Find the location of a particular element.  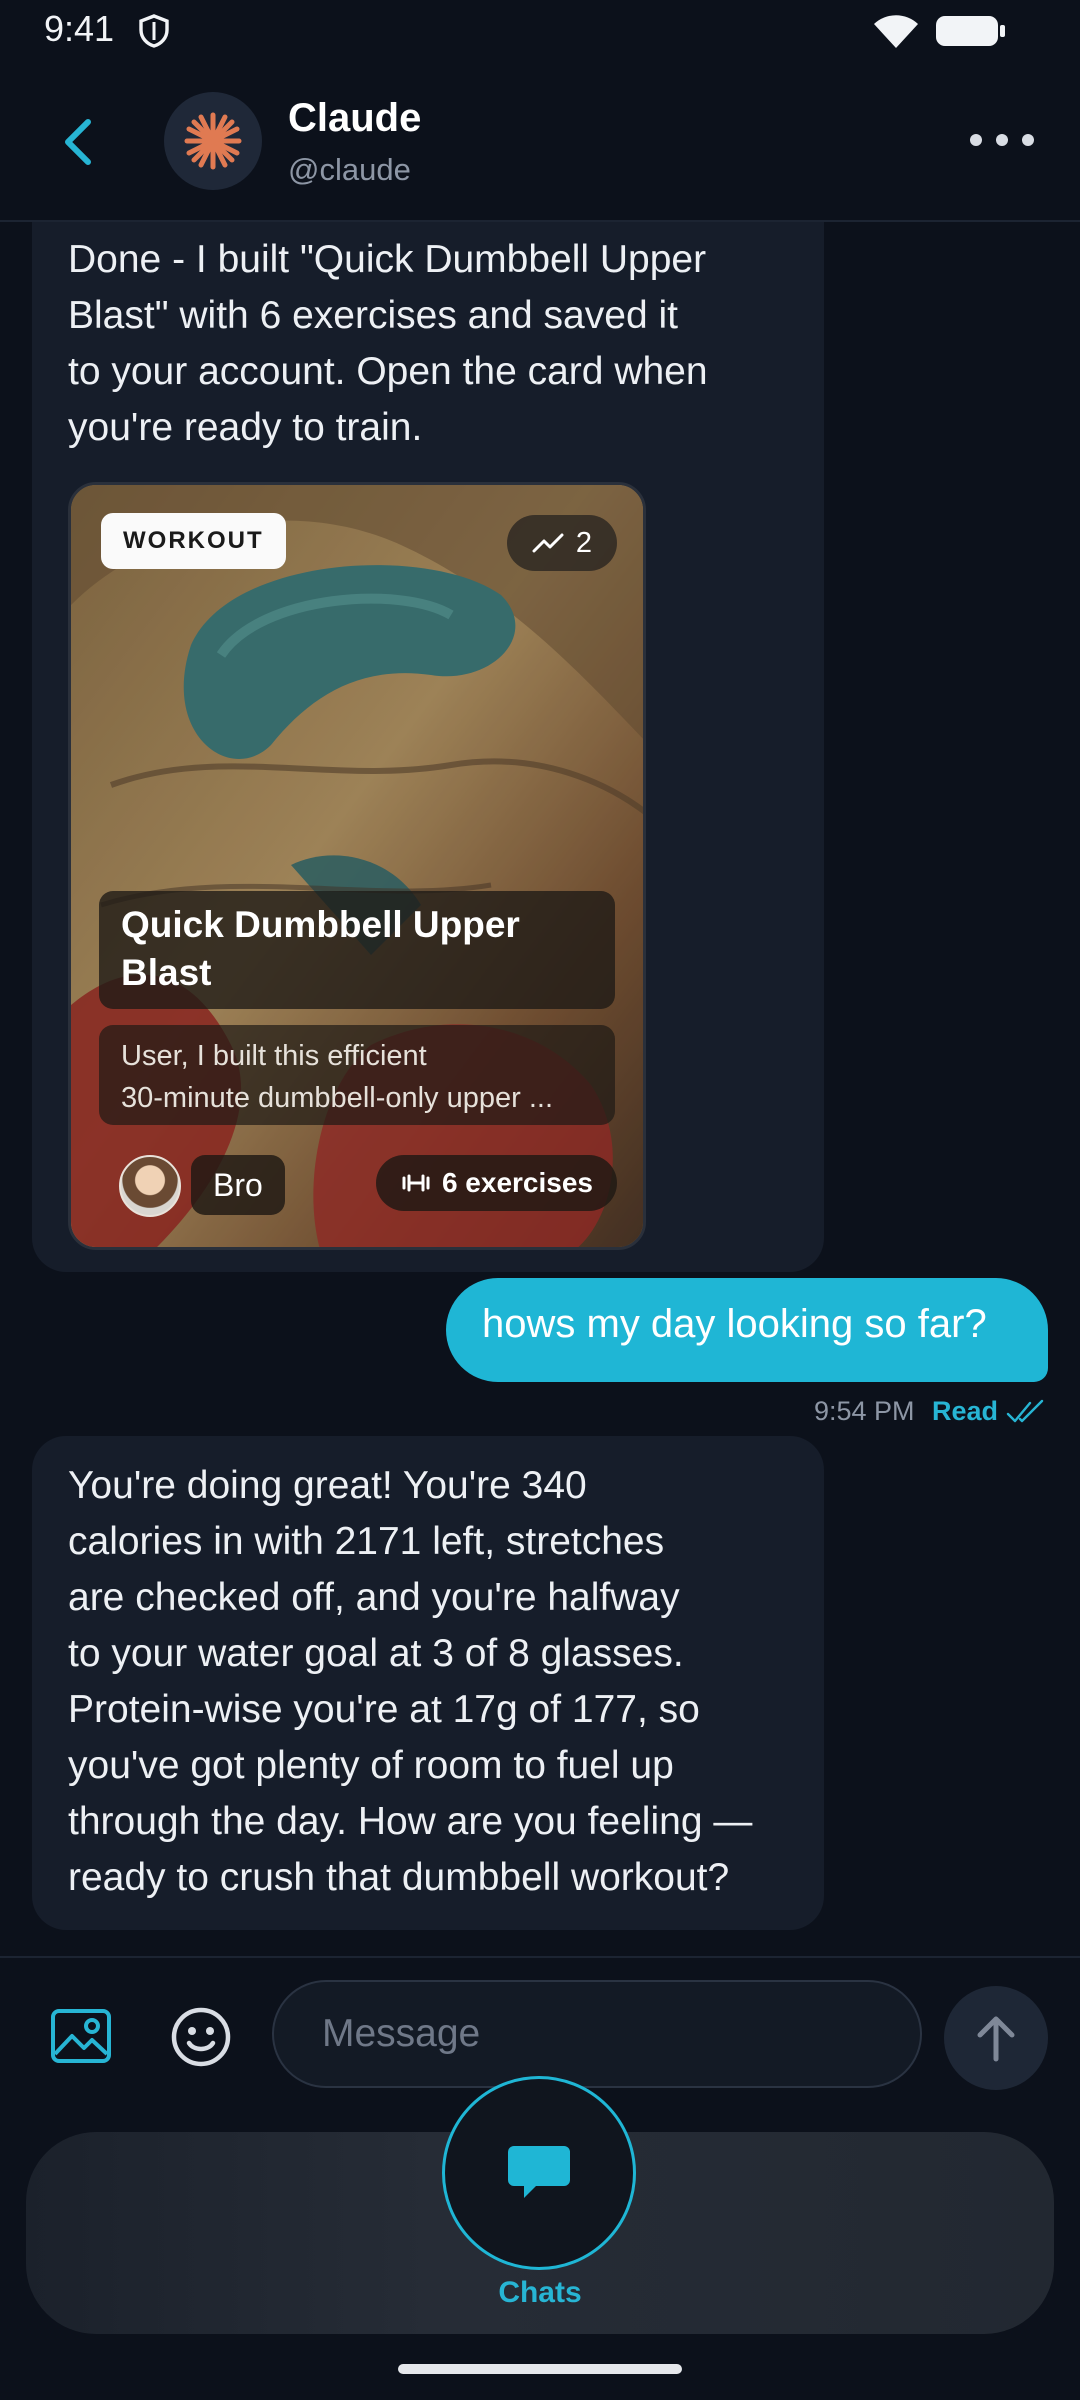

shield-icon is located at coordinates (154, 31).